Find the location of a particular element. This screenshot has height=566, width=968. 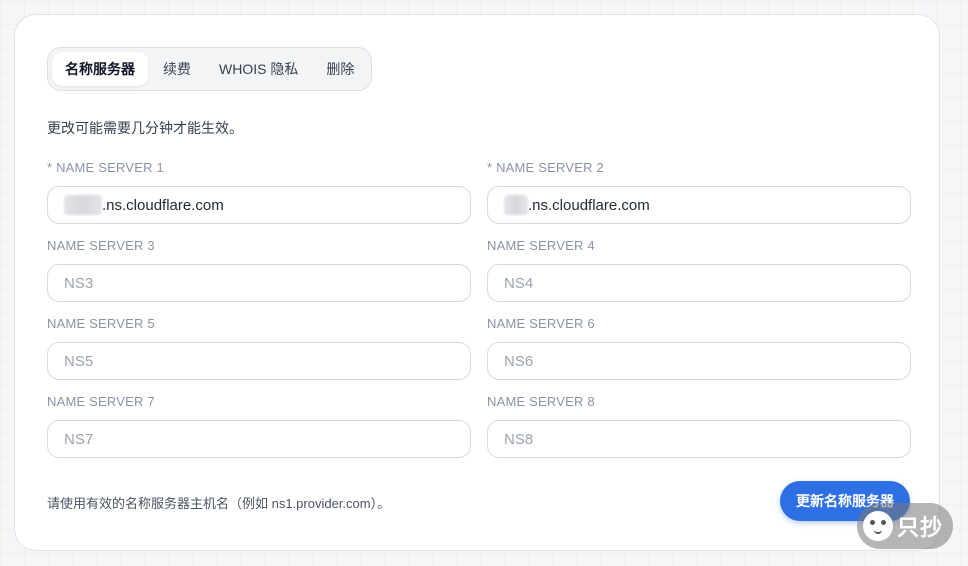

tab-bar: 名称服务器 续费 WHOIS 隐私 删除 is located at coordinates (210, 69).